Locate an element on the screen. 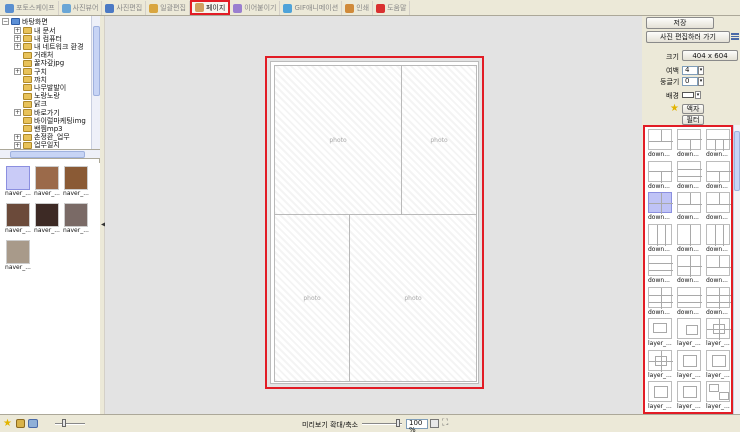 The image size is (740, 432). round-label: 둥글기 is located at coordinates (670, 82).